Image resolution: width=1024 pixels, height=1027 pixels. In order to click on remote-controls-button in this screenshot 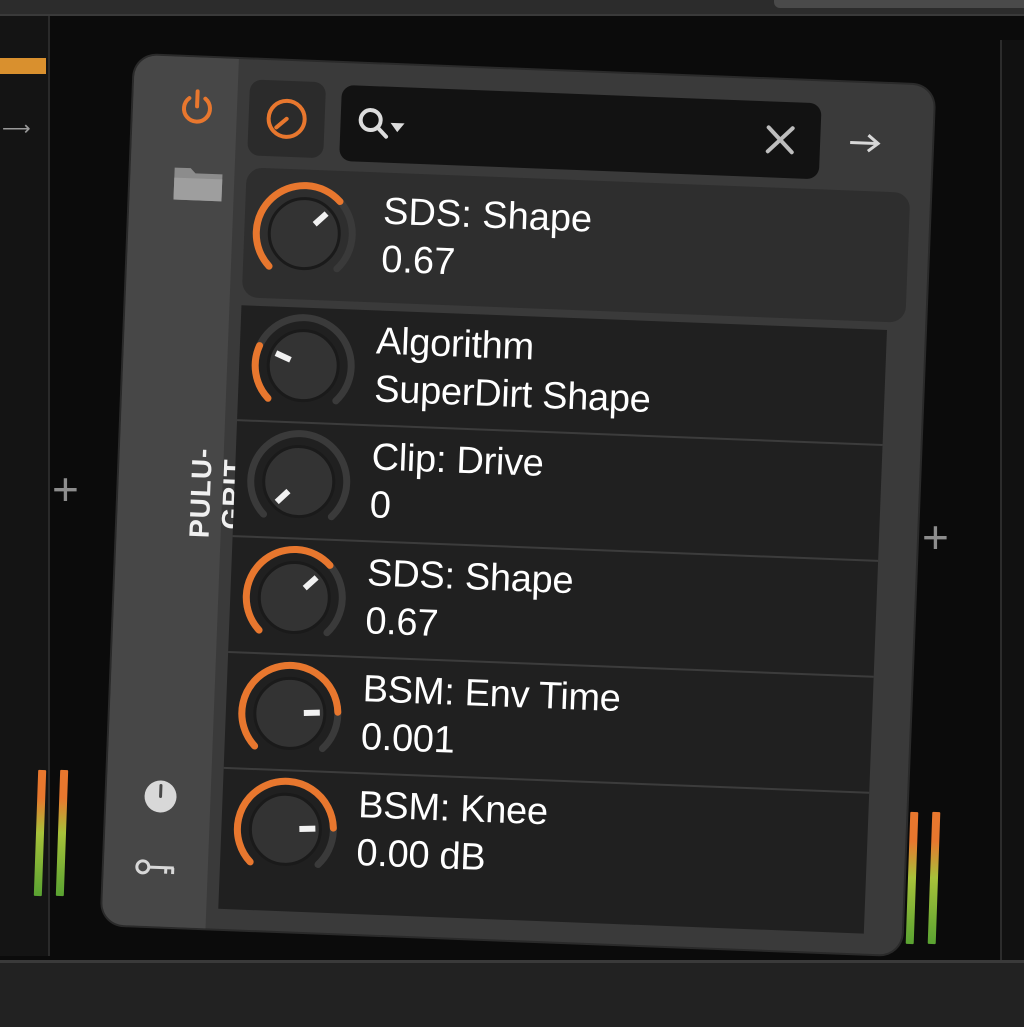, I will do `click(286, 118)`.